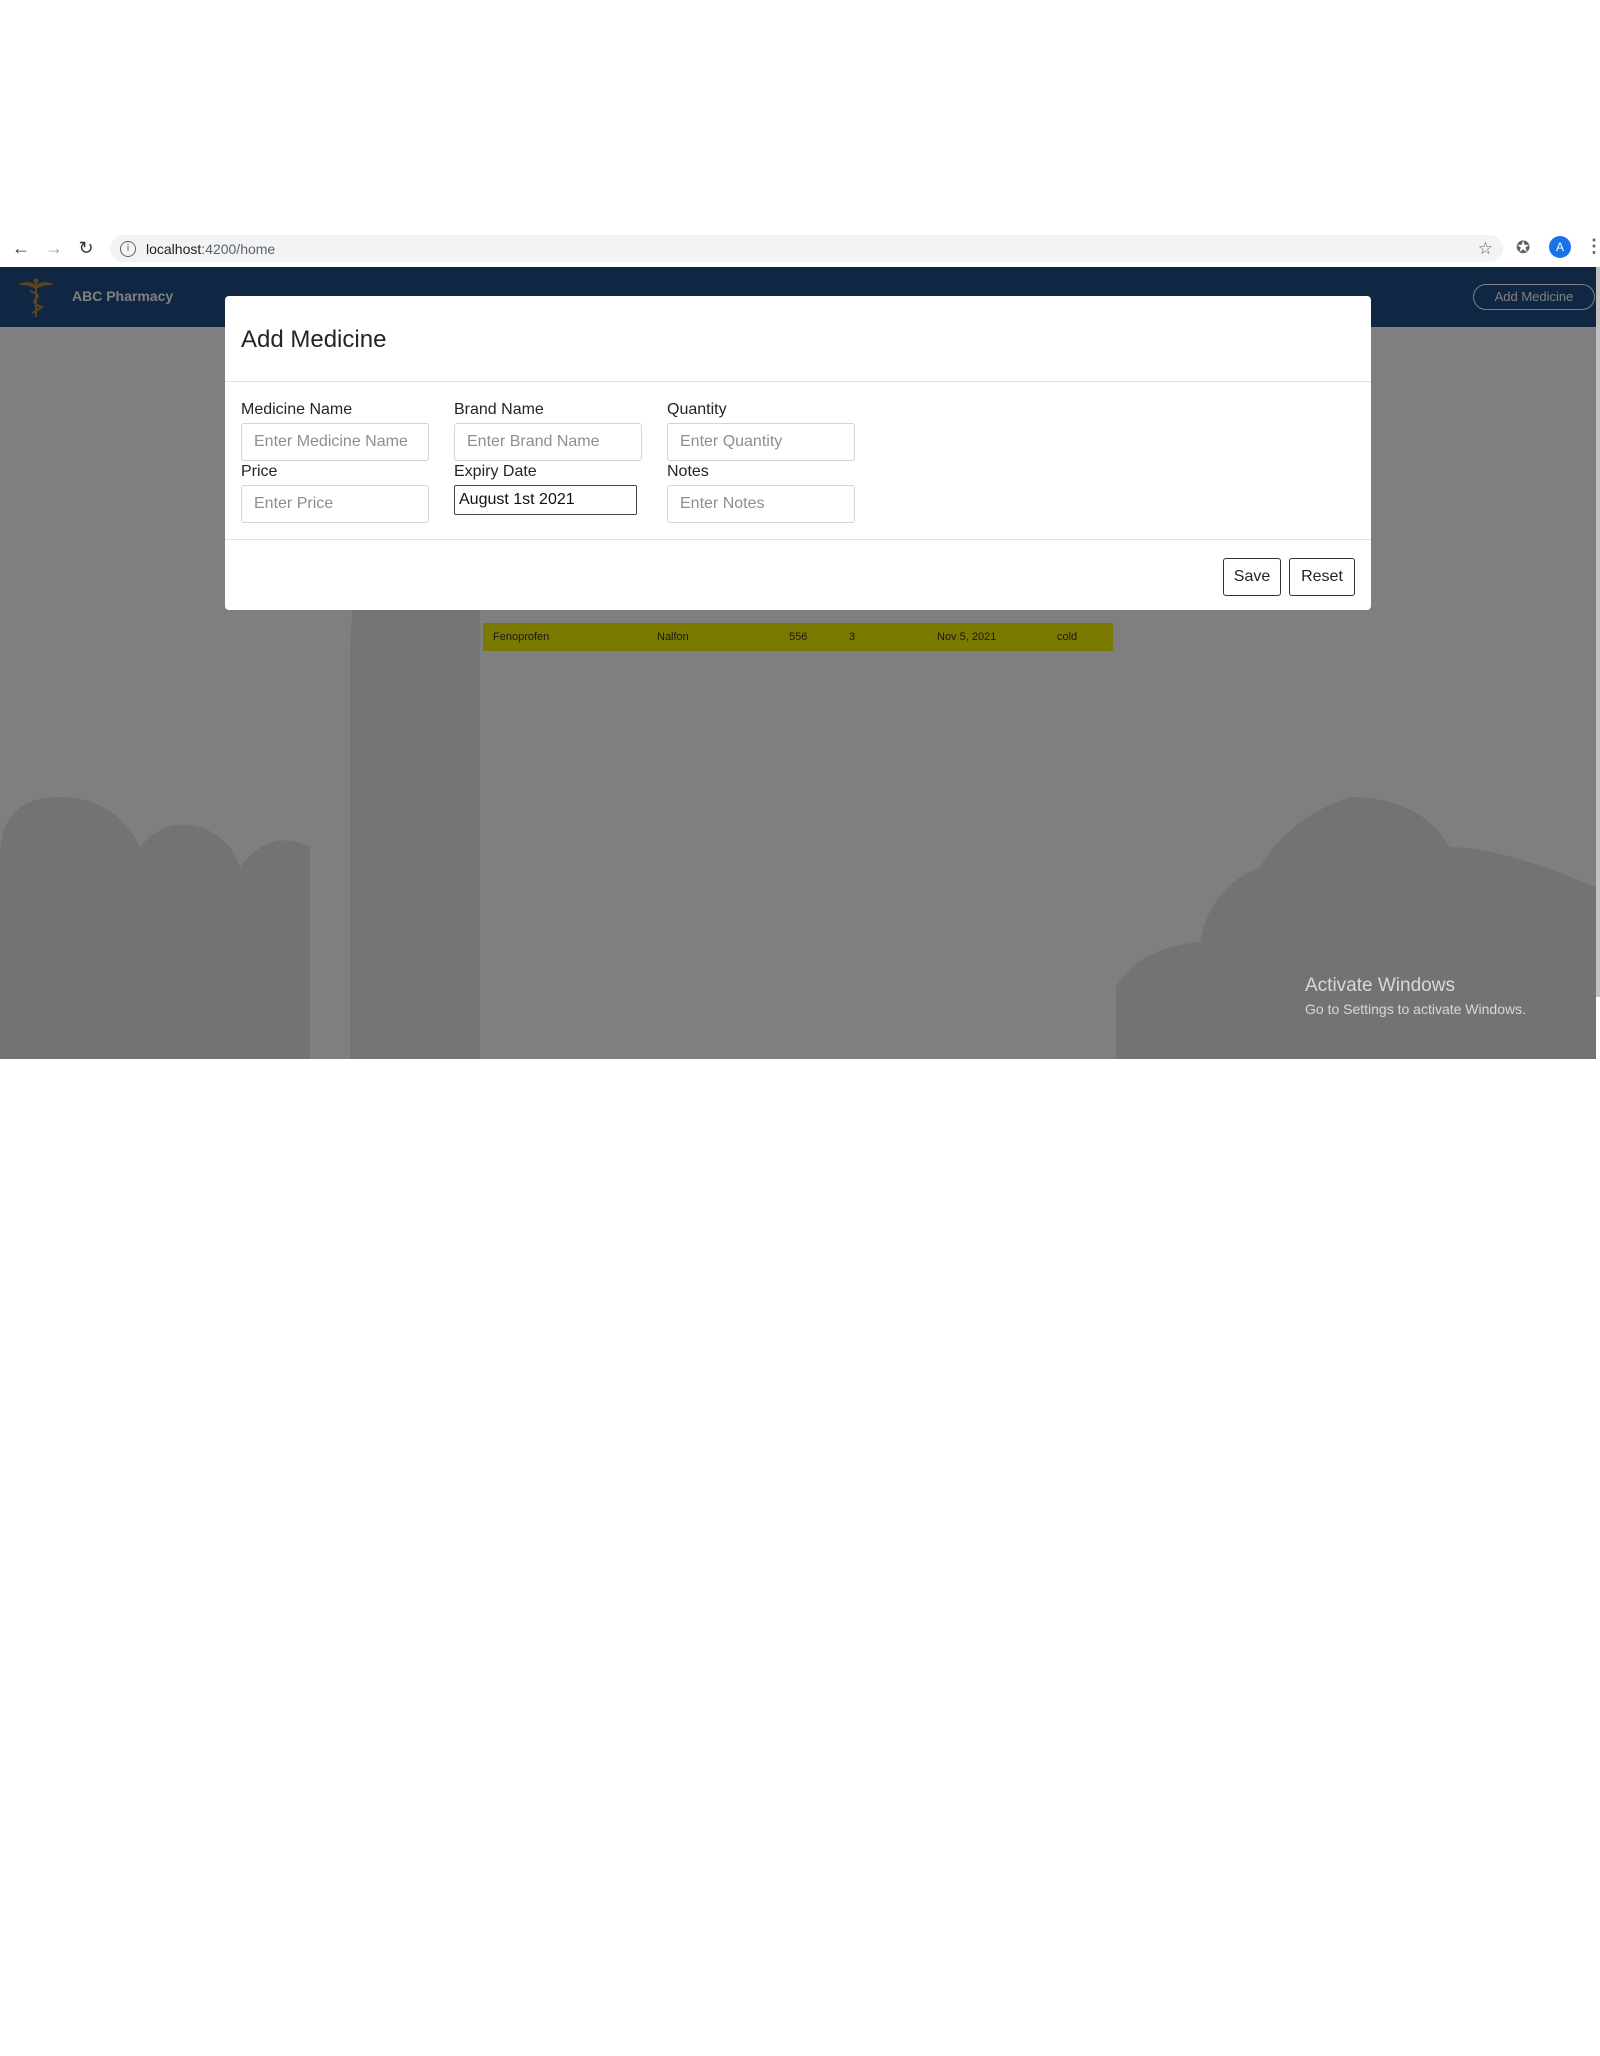 The width and height of the screenshot is (1600, 2056). I want to click on expiry-date-input: August 1st 2021, so click(545, 500).